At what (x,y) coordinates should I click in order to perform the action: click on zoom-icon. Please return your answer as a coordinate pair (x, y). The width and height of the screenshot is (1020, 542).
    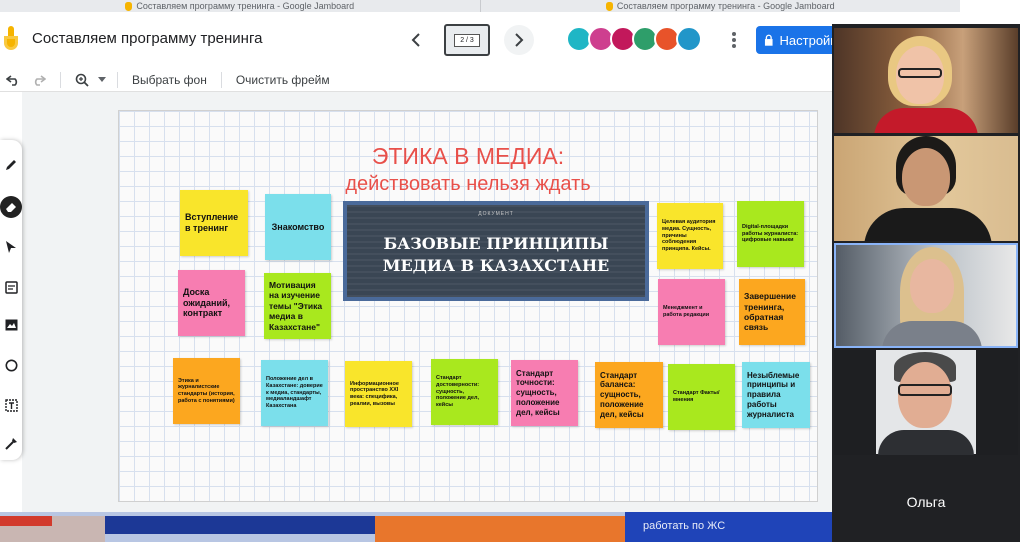
    Looking at the image, I should click on (82, 80).